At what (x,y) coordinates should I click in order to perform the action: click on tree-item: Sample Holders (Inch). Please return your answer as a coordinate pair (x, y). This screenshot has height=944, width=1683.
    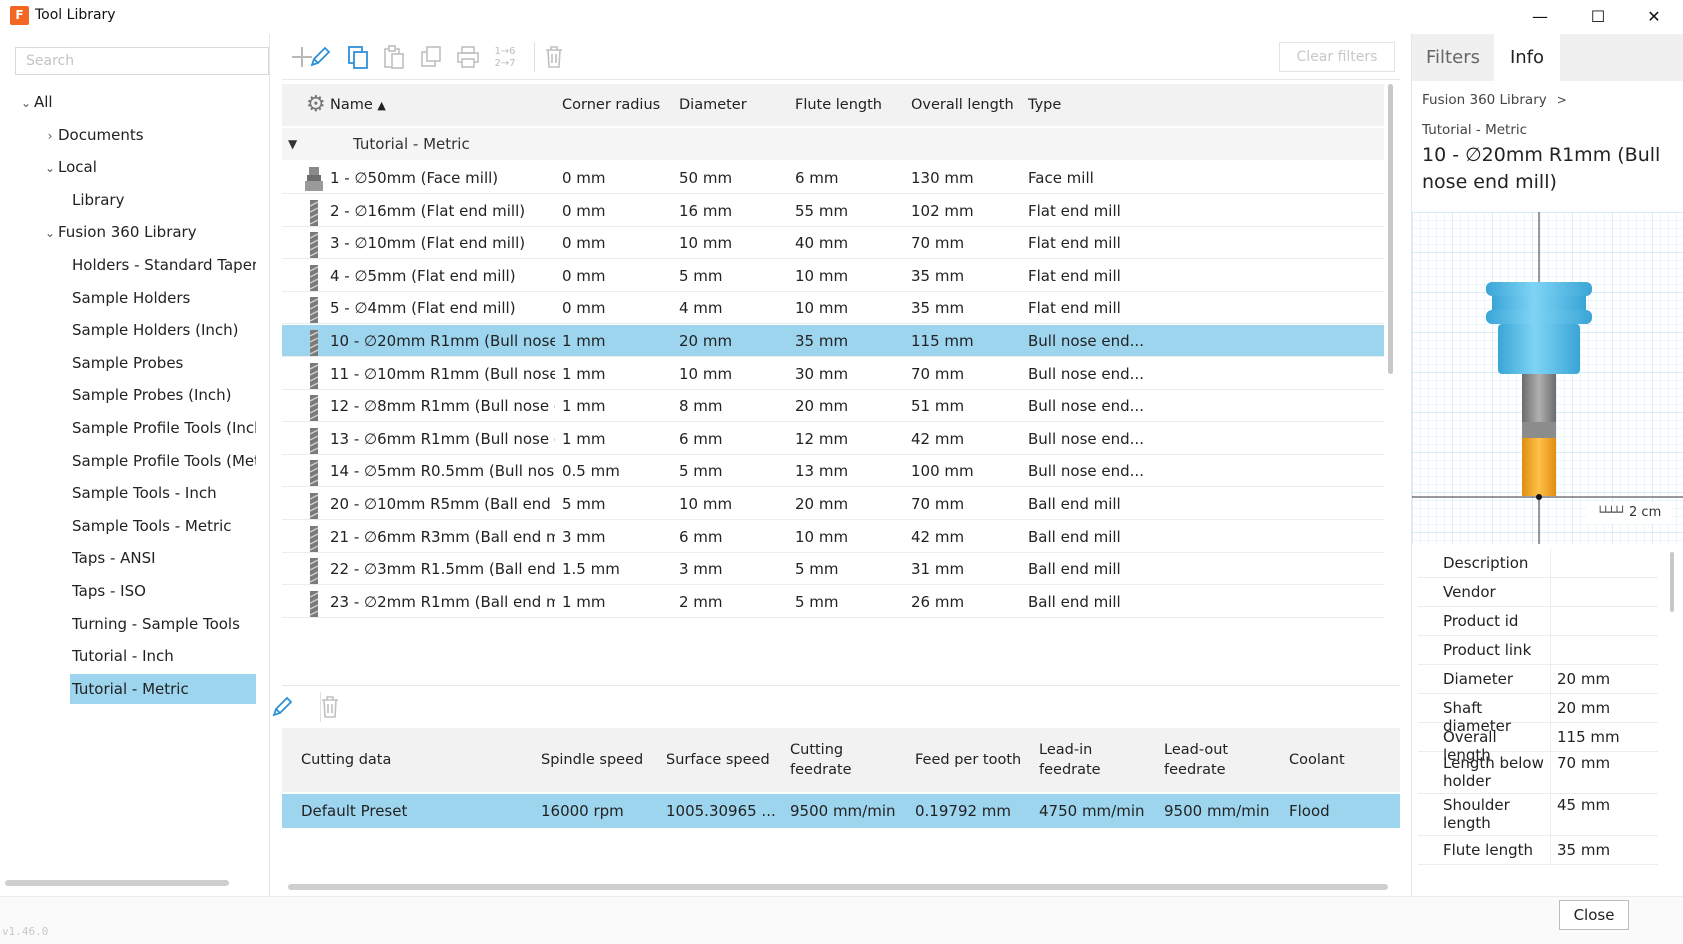
    Looking at the image, I should click on (163, 330).